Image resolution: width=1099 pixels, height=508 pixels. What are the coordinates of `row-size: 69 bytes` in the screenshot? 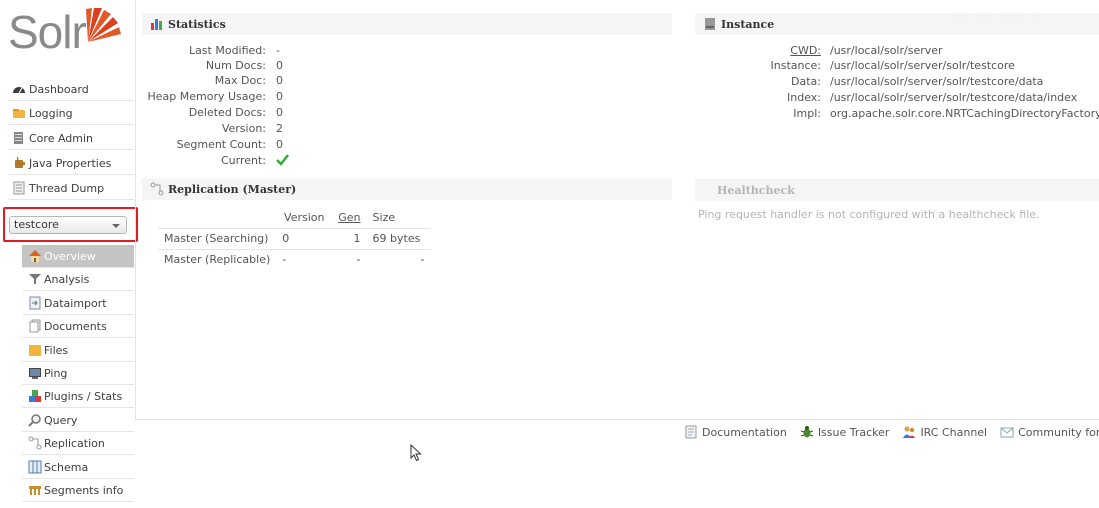 It's located at (398, 238).